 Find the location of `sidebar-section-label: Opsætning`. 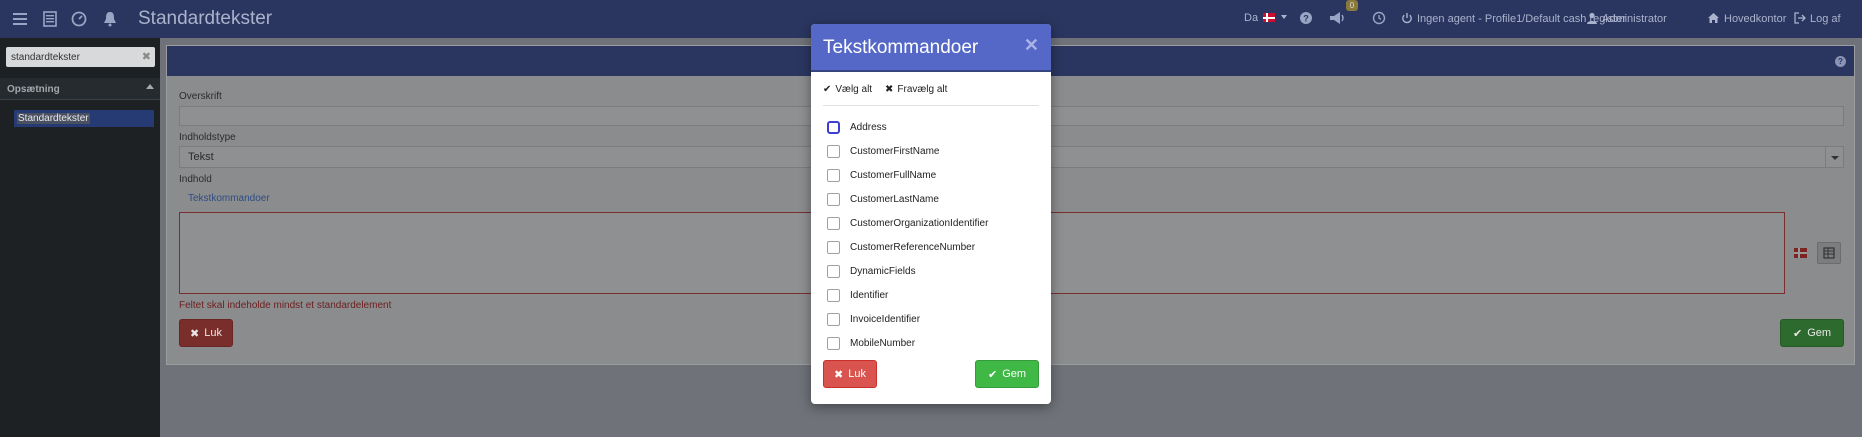

sidebar-section-label: Opsætning is located at coordinates (33, 89).